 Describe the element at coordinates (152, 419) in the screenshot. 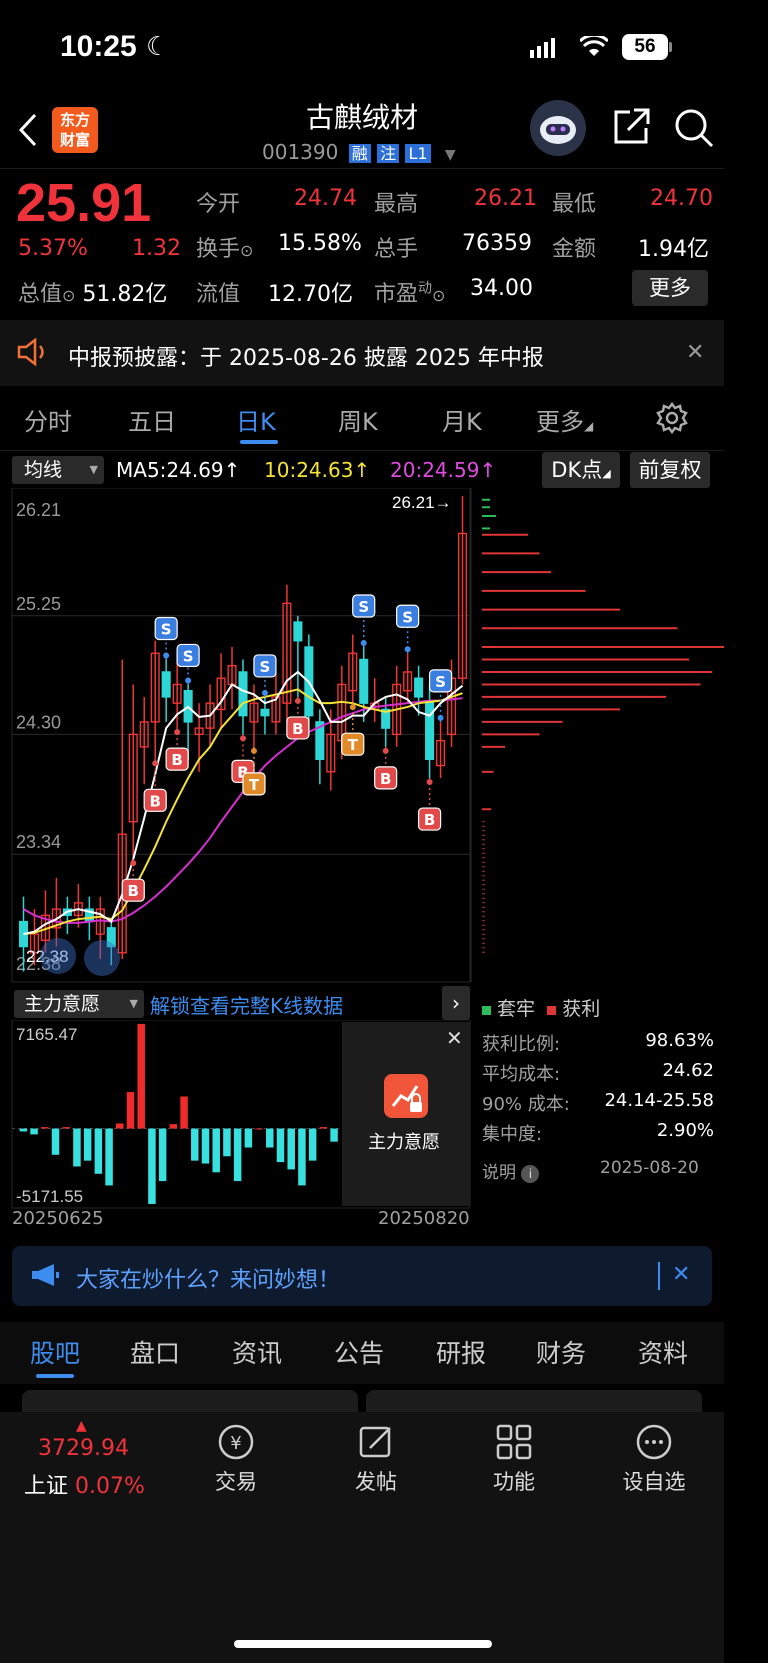

I see `tab-five-day: 五日` at that location.